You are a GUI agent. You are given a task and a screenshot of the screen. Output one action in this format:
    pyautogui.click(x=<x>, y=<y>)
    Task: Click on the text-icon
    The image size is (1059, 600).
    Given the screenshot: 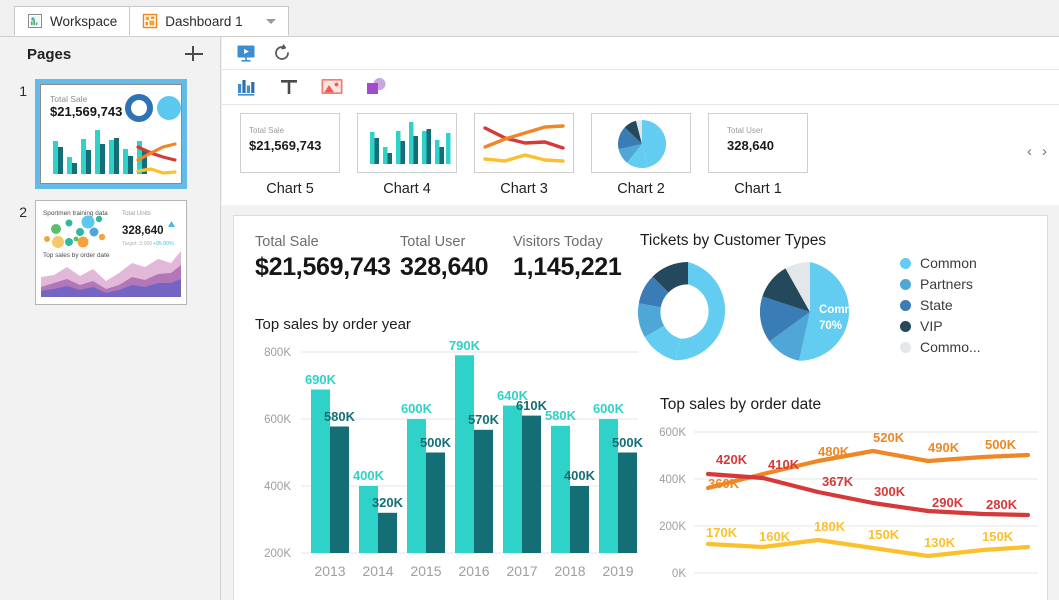 What is the action you would take?
    pyautogui.click(x=289, y=87)
    